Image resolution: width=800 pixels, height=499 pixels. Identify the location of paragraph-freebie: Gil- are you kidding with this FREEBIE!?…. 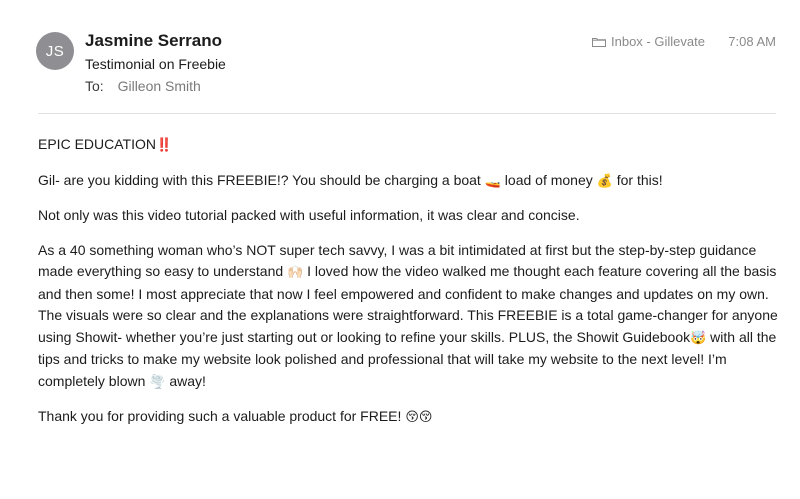
(414, 181).